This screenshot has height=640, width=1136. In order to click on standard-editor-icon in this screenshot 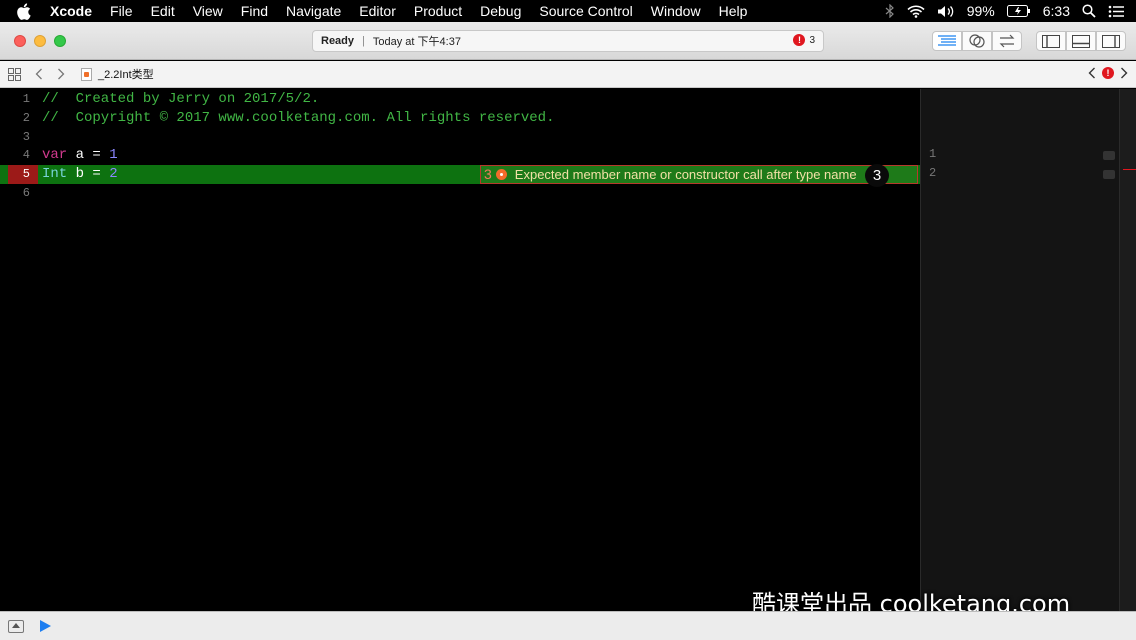, I will do `click(947, 40)`.